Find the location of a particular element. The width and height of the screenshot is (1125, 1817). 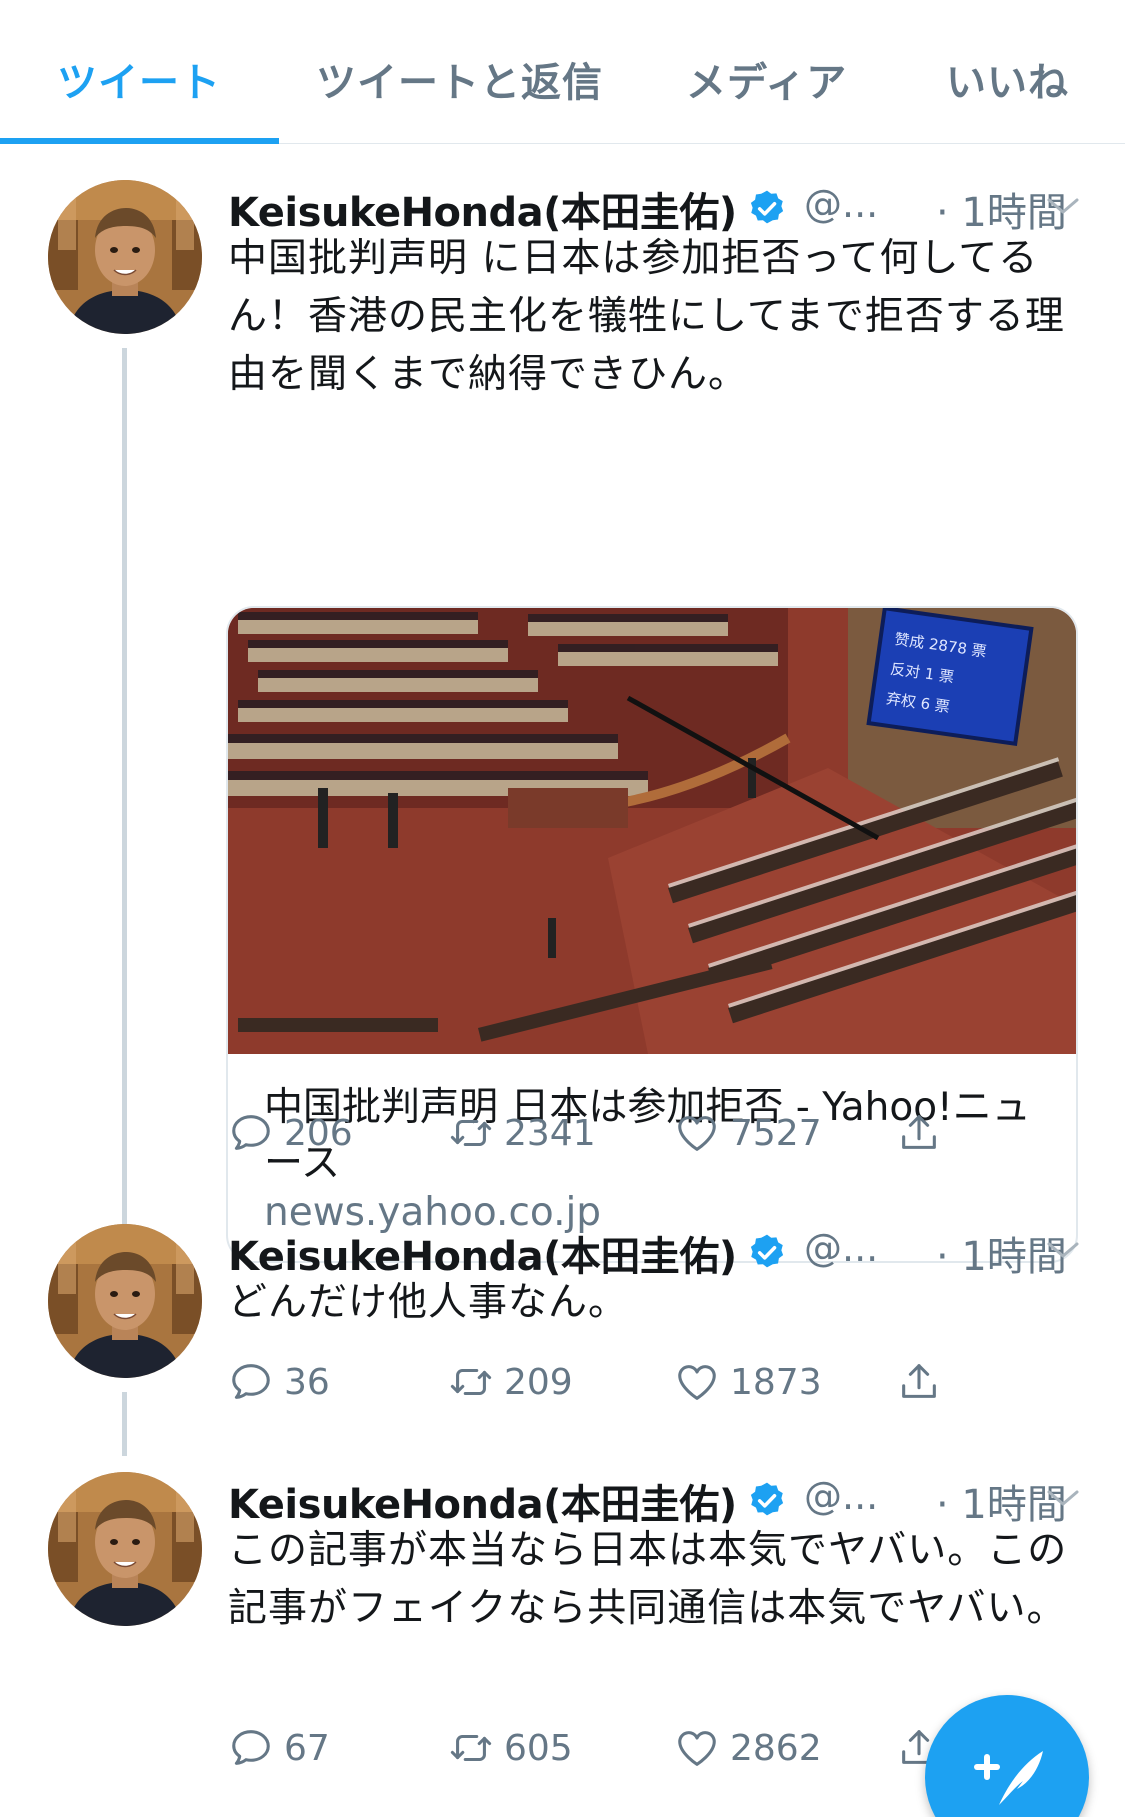

like-count: 1873 is located at coordinates (776, 1382).